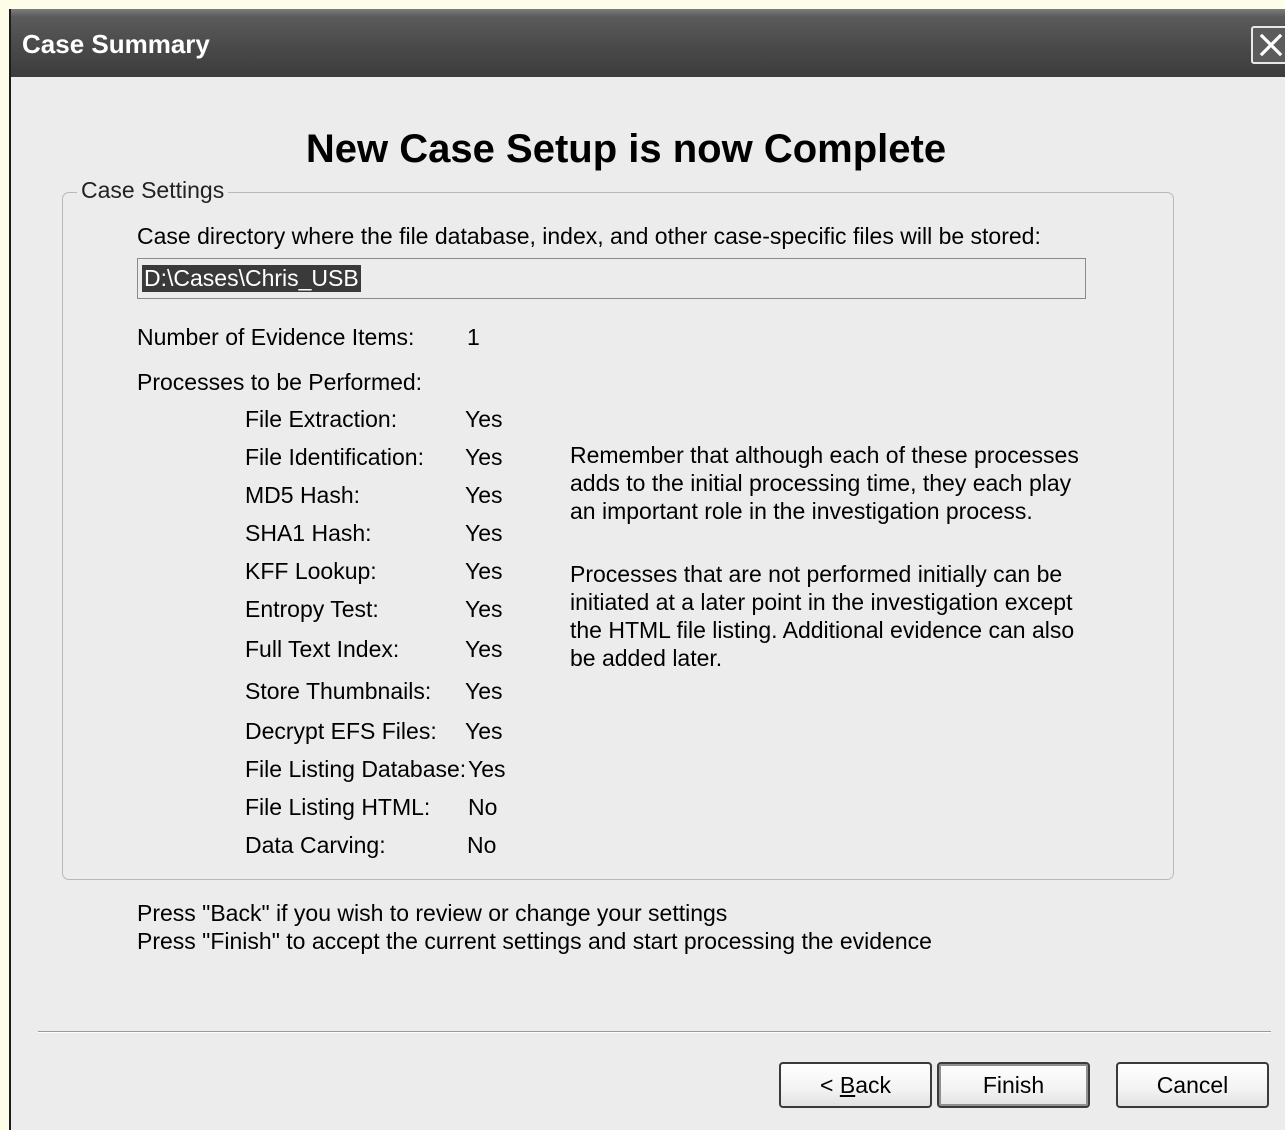  What do you see at coordinates (312, 609) in the screenshot?
I see `process-label: Entropy Test:` at bounding box center [312, 609].